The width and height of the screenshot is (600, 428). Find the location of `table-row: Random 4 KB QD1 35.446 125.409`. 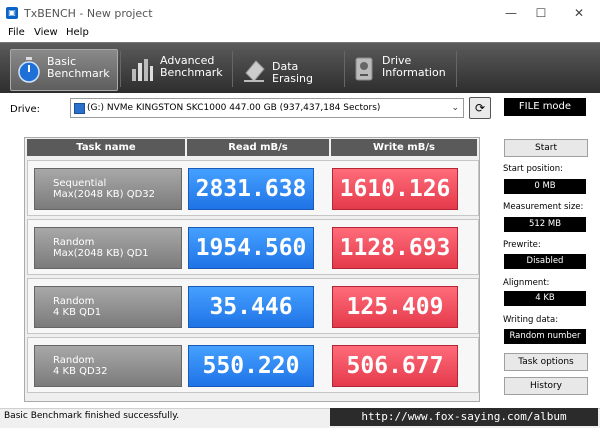

table-row: Random 4 KB QD1 35.446 125.409 is located at coordinates (253, 306).